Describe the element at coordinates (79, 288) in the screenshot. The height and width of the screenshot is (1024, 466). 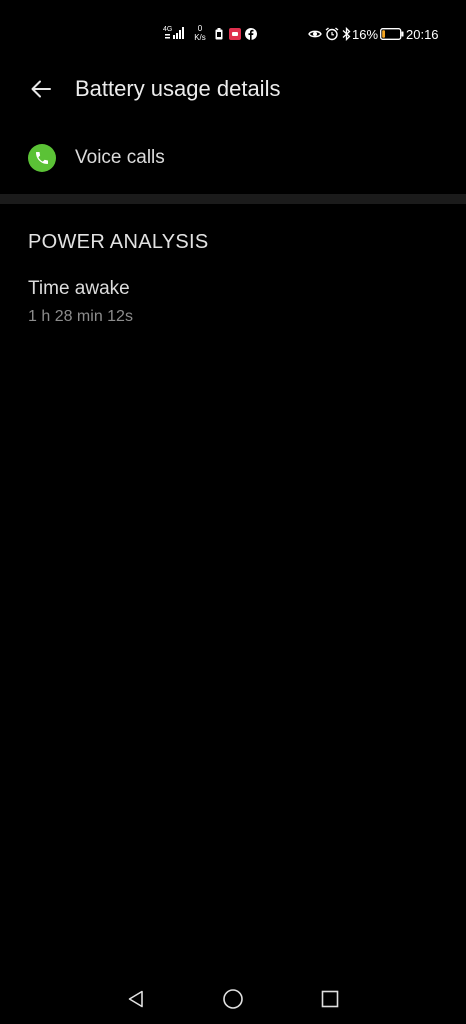
I see `time-awake-label: Time awake` at that location.